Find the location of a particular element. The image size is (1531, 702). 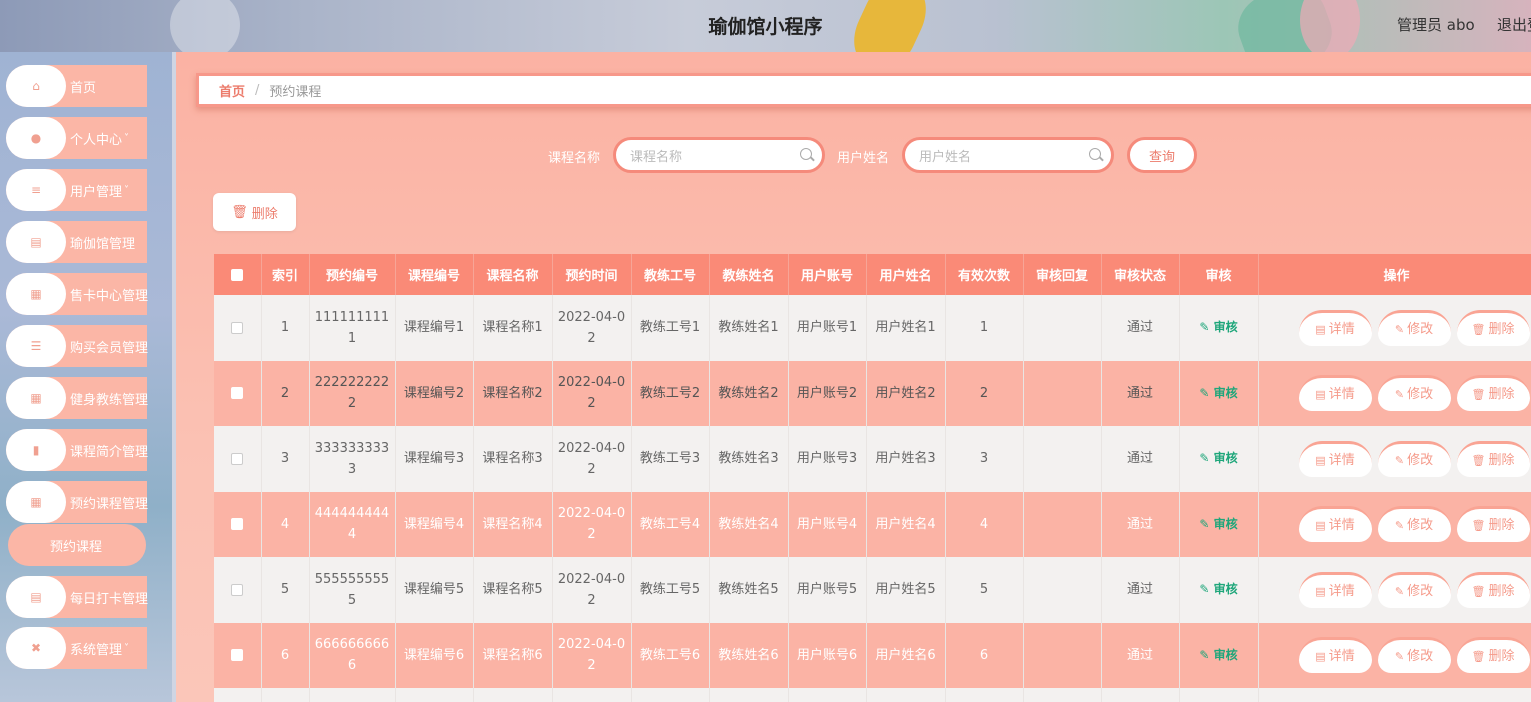

edit-button-label: 修改 is located at coordinates (1420, 526).